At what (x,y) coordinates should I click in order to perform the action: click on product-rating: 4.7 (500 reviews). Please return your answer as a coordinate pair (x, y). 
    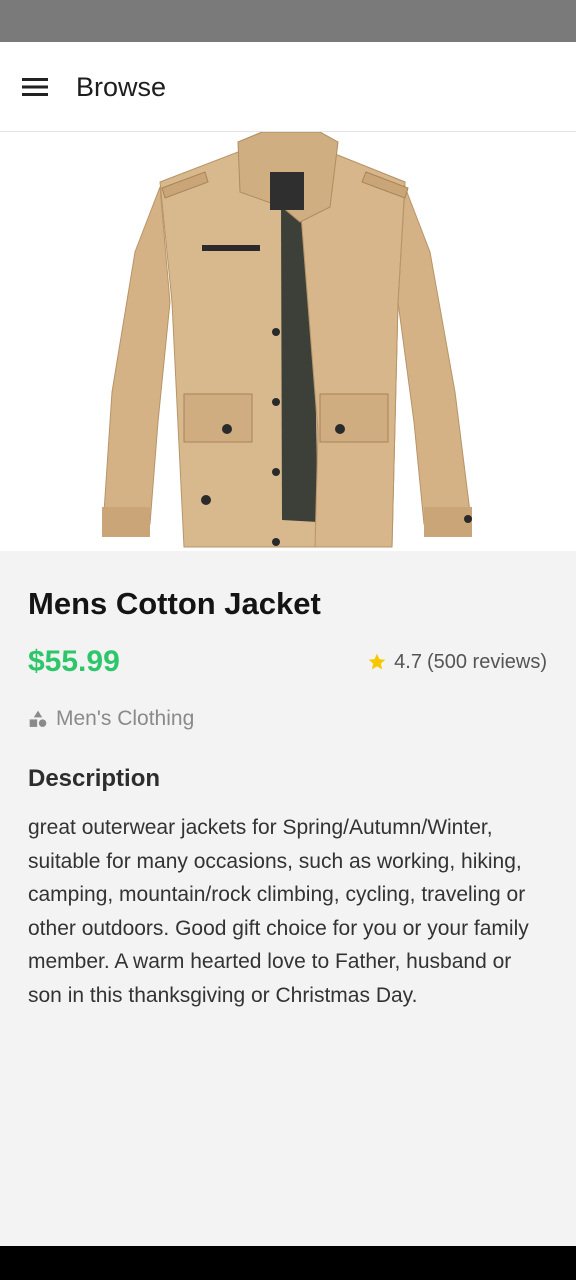
    Looking at the image, I should click on (457, 662).